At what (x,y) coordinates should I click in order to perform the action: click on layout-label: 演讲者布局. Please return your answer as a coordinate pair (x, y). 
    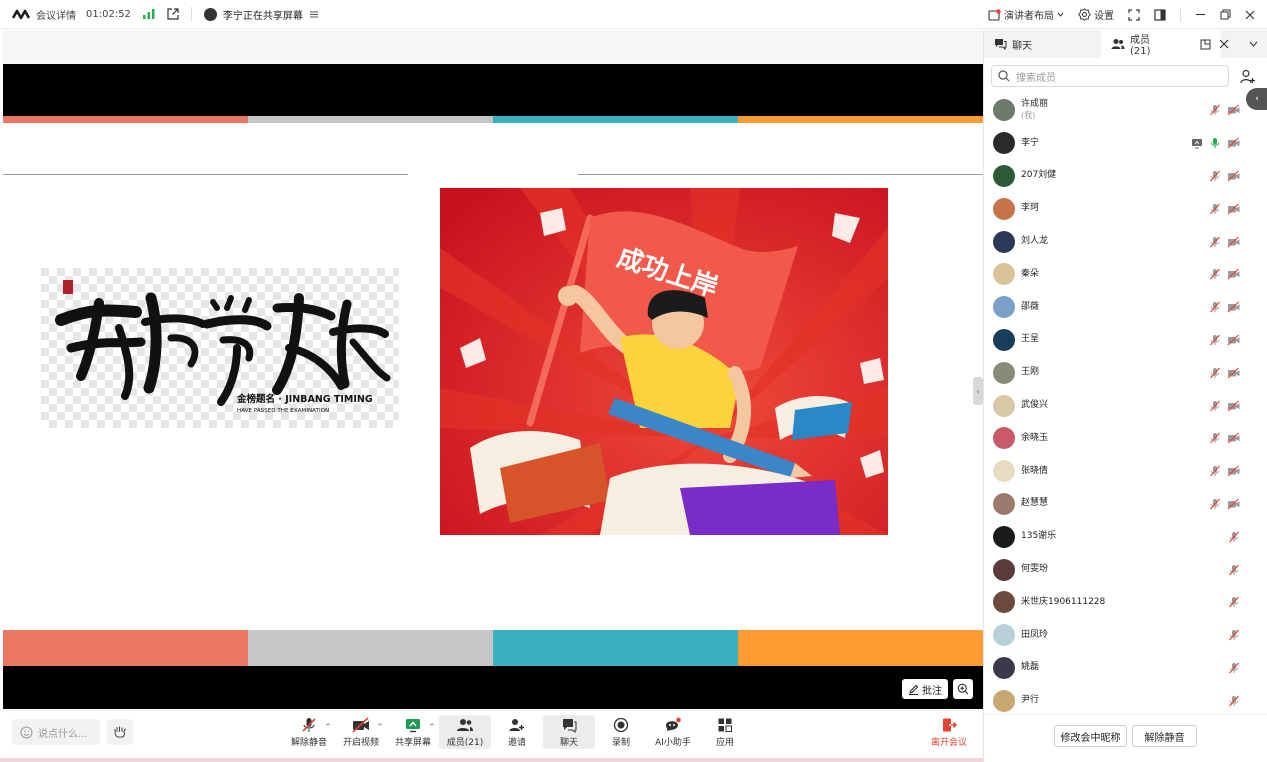
    Looking at the image, I should click on (1029, 16).